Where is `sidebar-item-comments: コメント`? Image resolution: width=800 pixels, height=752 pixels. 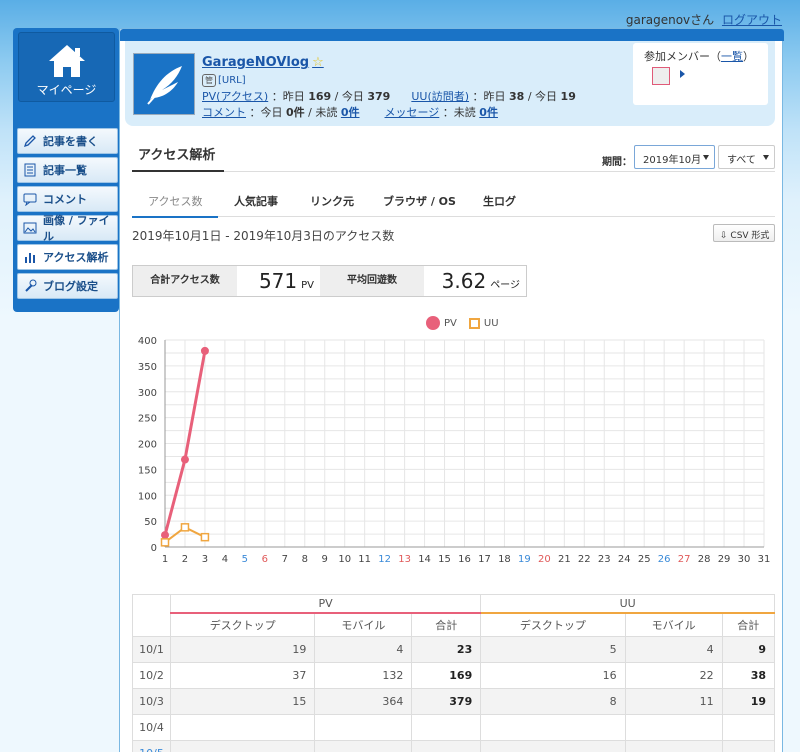 sidebar-item-comments: コメント is located at coordinates (67, 199).